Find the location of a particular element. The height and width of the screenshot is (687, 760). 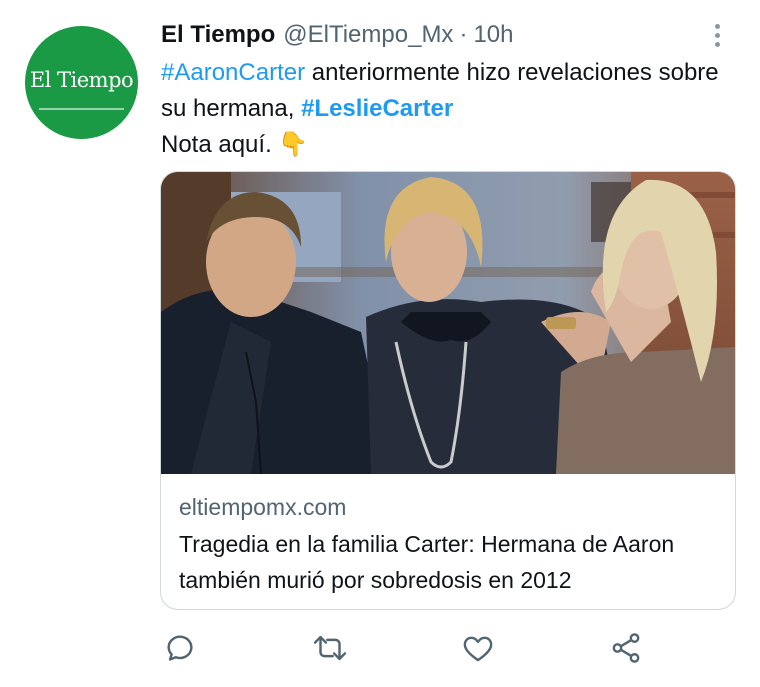

more-options-icon is located at coordinates (717, 35).